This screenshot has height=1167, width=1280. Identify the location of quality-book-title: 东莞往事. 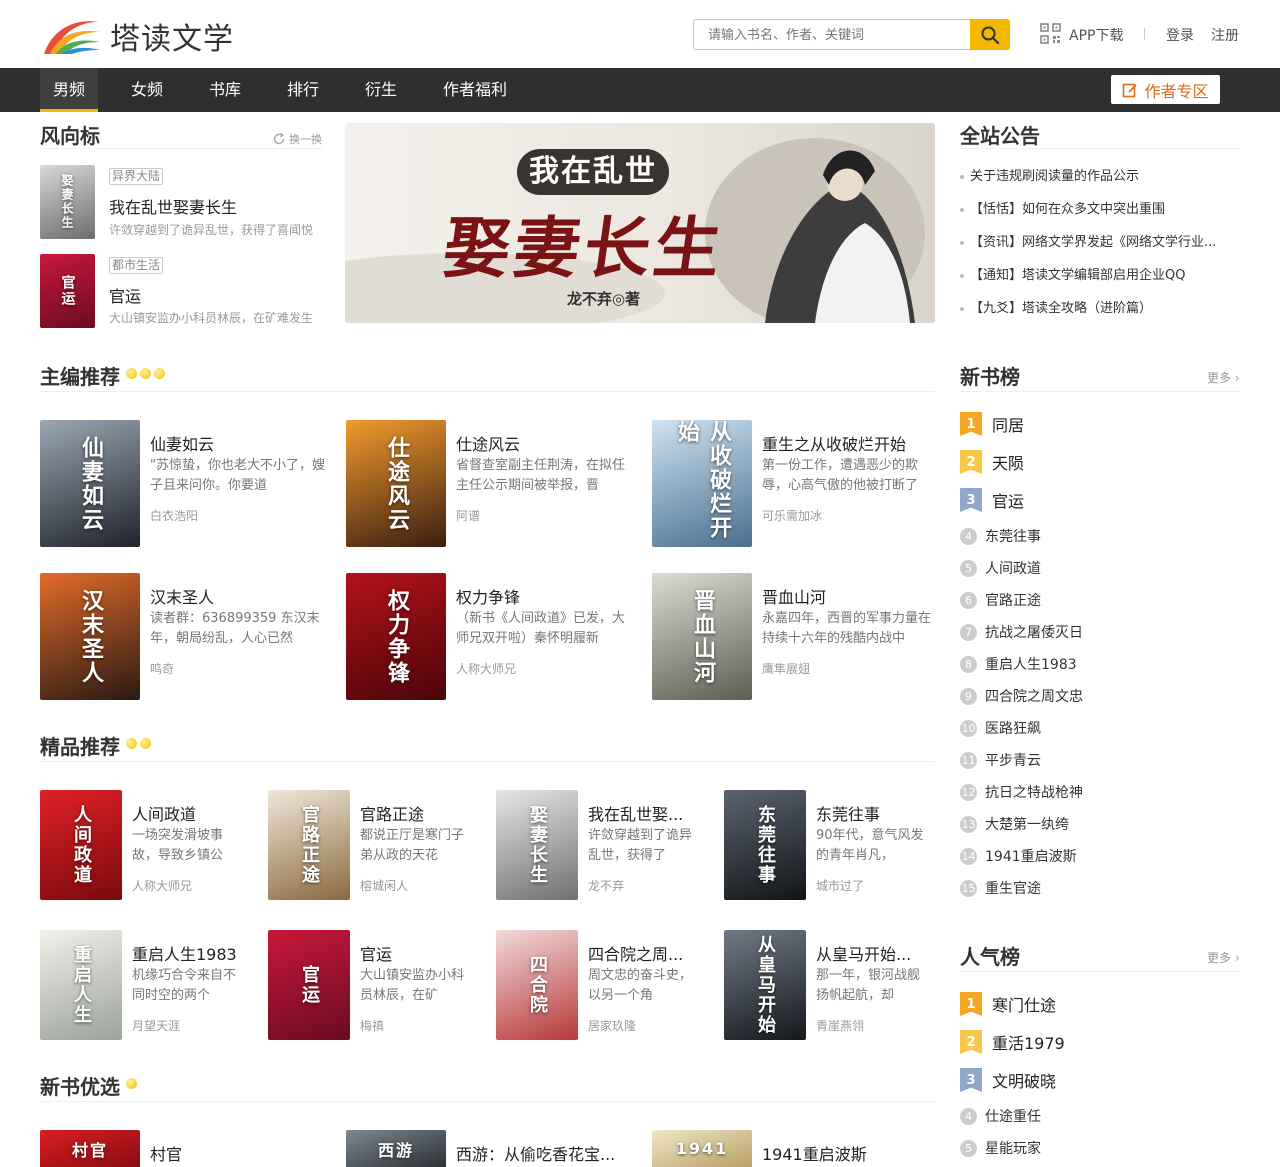
(848, 813).